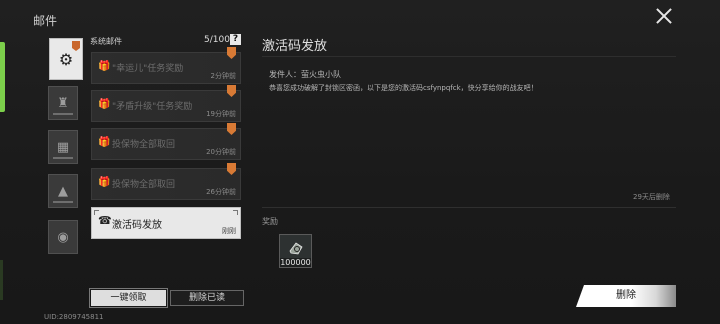 The width and height of the screenshot is (720, 324). I want to click on reward-item: 100000, so click(295, 251).